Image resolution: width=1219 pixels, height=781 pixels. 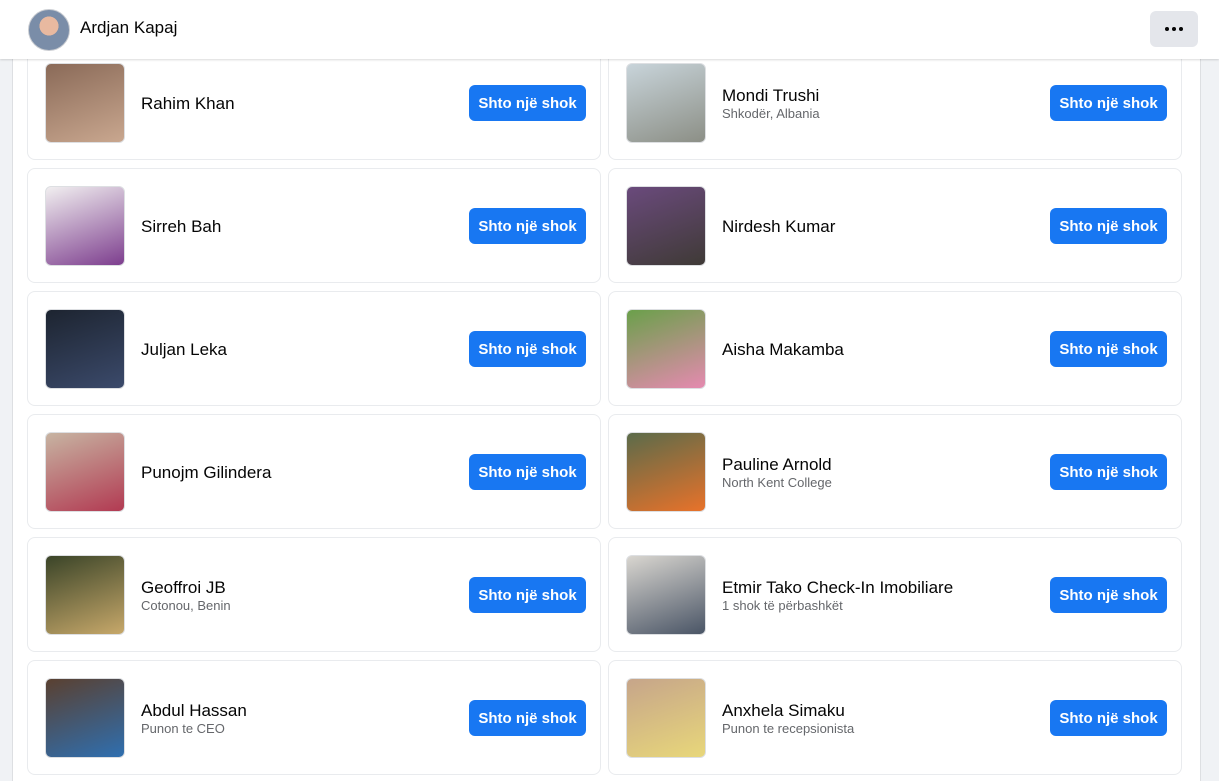 I want to click on more-options-button, so click(x=1174, y=29).